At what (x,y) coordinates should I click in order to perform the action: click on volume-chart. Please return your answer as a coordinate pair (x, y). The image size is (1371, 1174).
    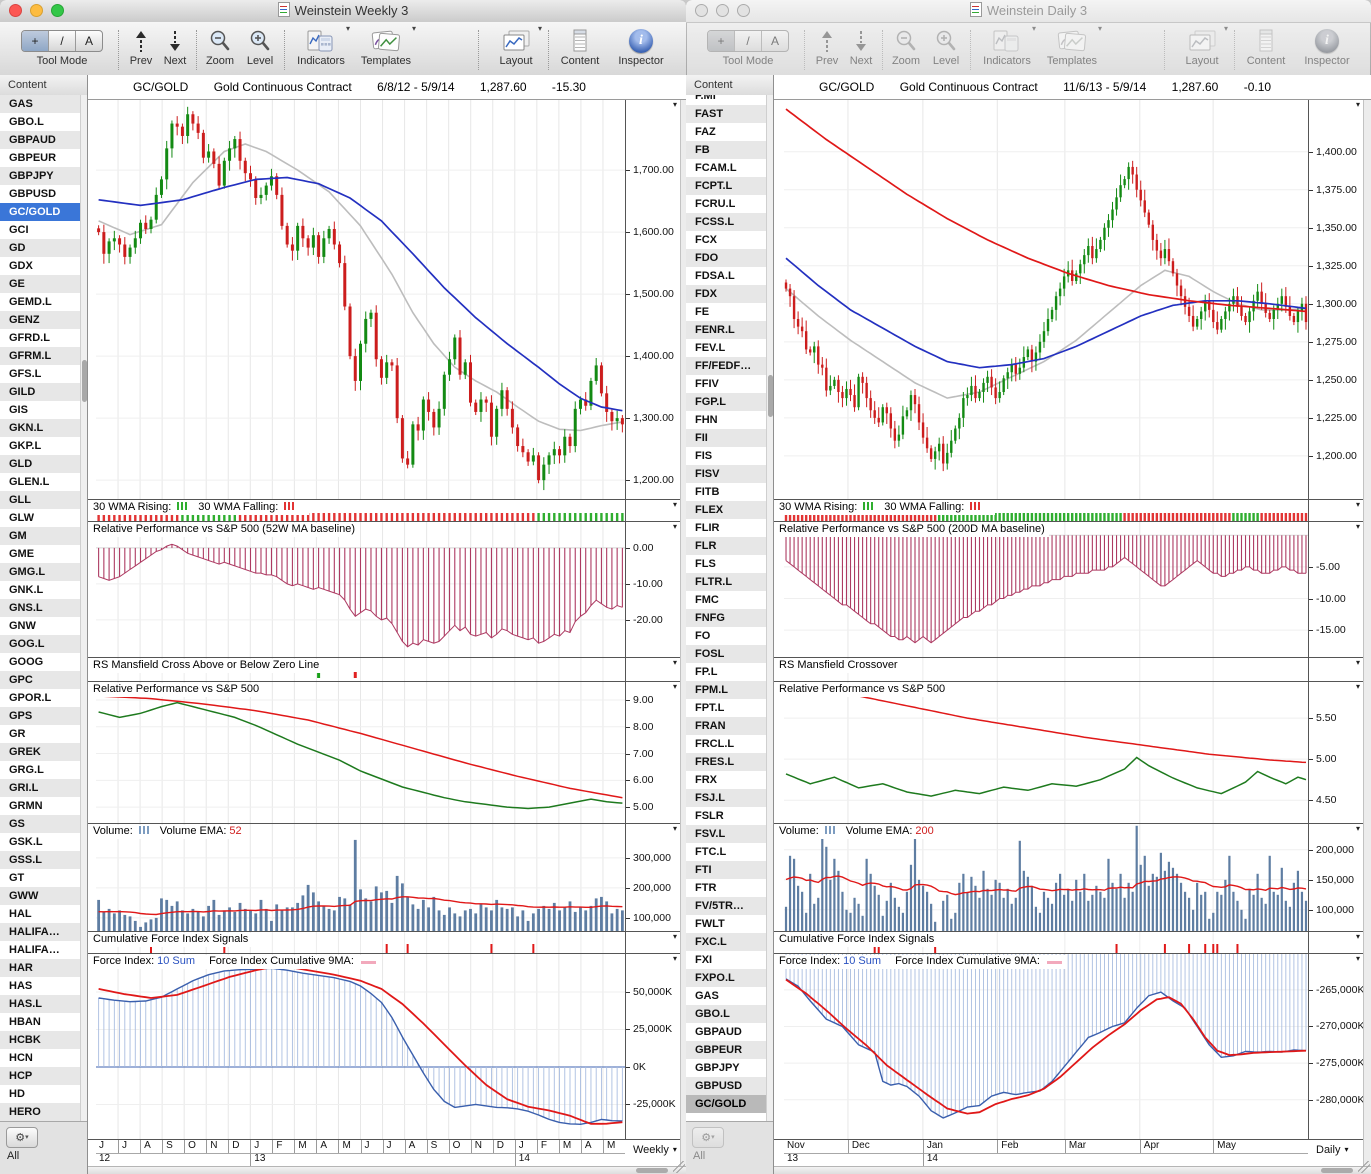
    Looking at the image, I should click on (360, 877).